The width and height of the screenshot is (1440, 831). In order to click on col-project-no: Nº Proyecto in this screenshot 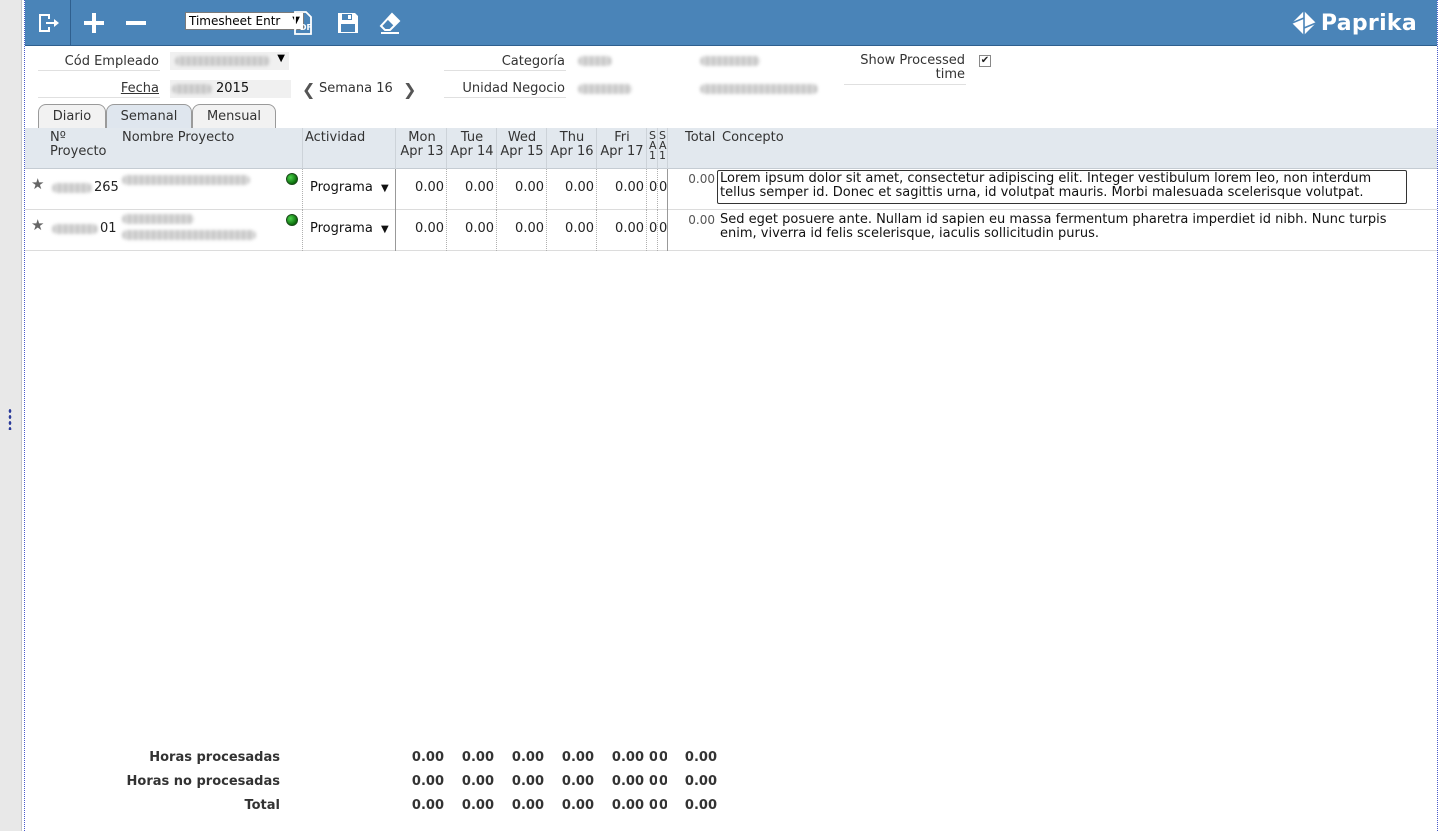, I will do `click(78, 145)`.